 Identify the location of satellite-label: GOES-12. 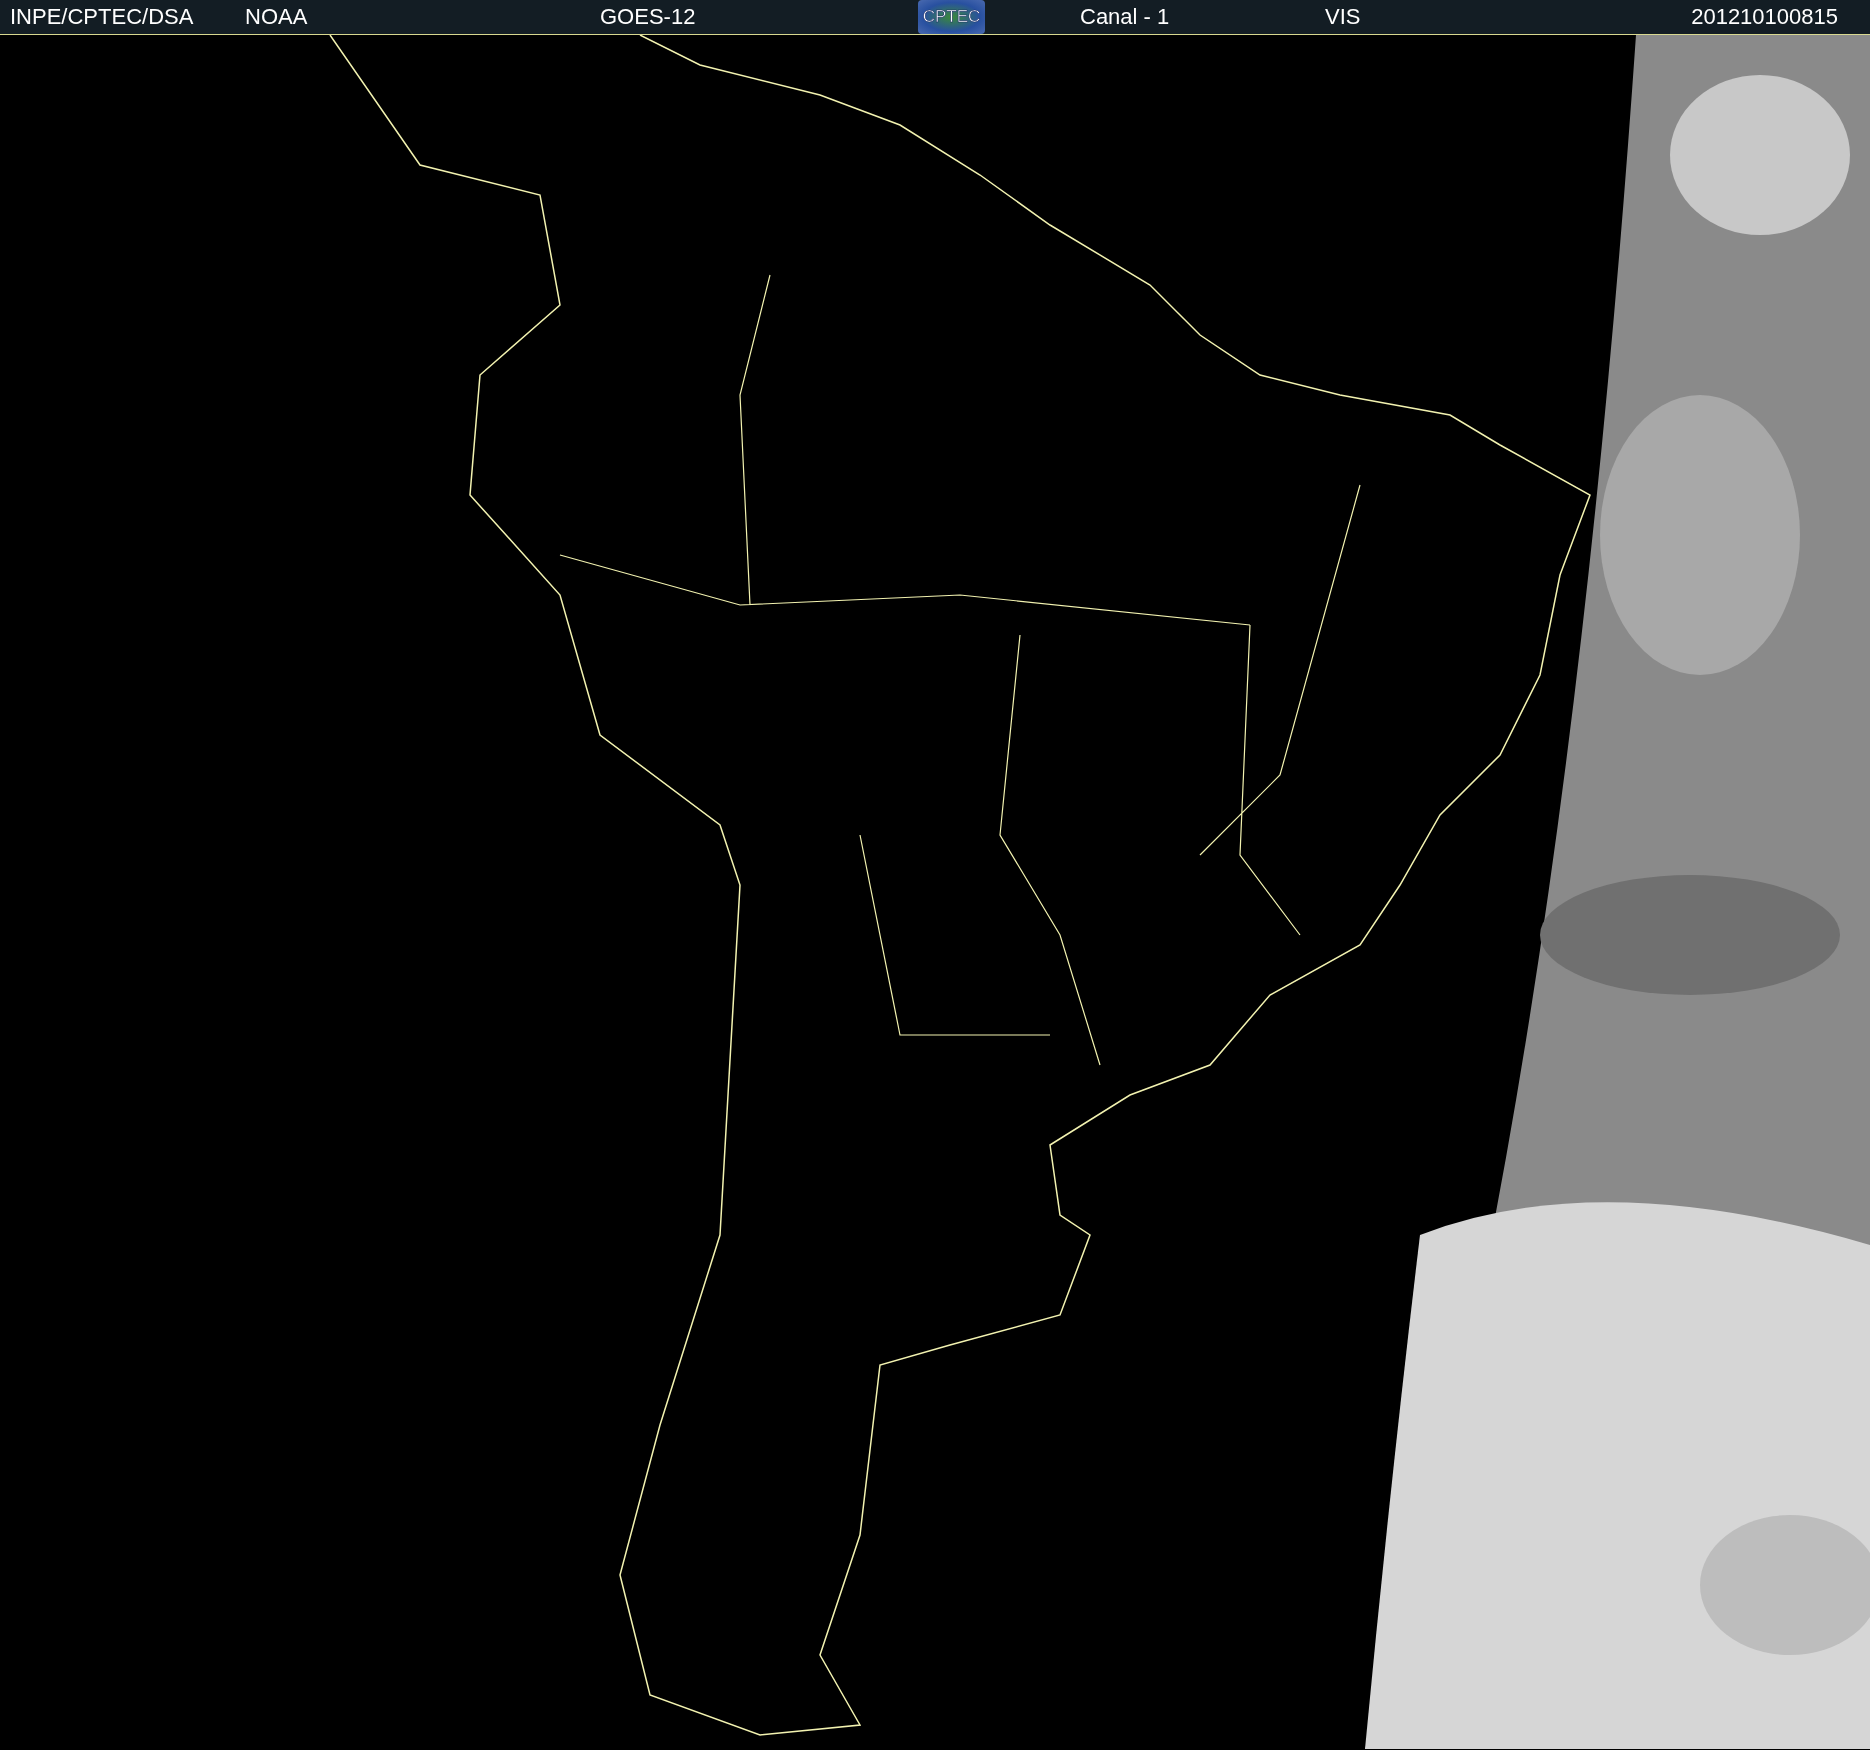
(648, 17).